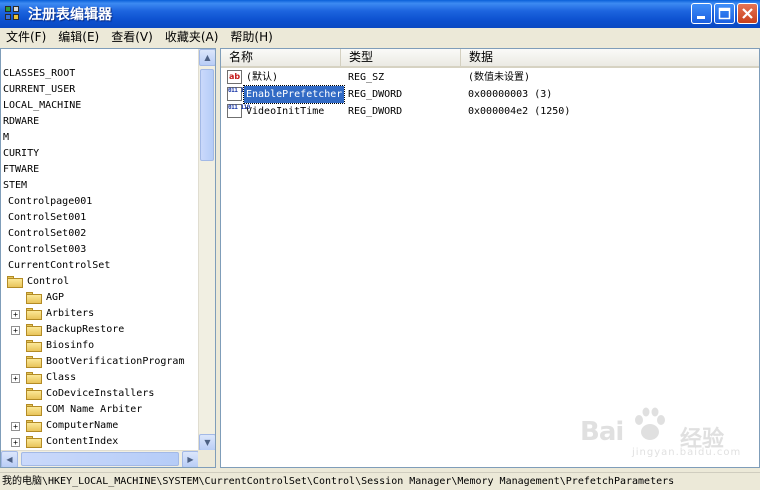 The width and height of the screenshot is (760, 490). I want to click on tree-item-controlpage001: Controlpage001, so click(50, 202).